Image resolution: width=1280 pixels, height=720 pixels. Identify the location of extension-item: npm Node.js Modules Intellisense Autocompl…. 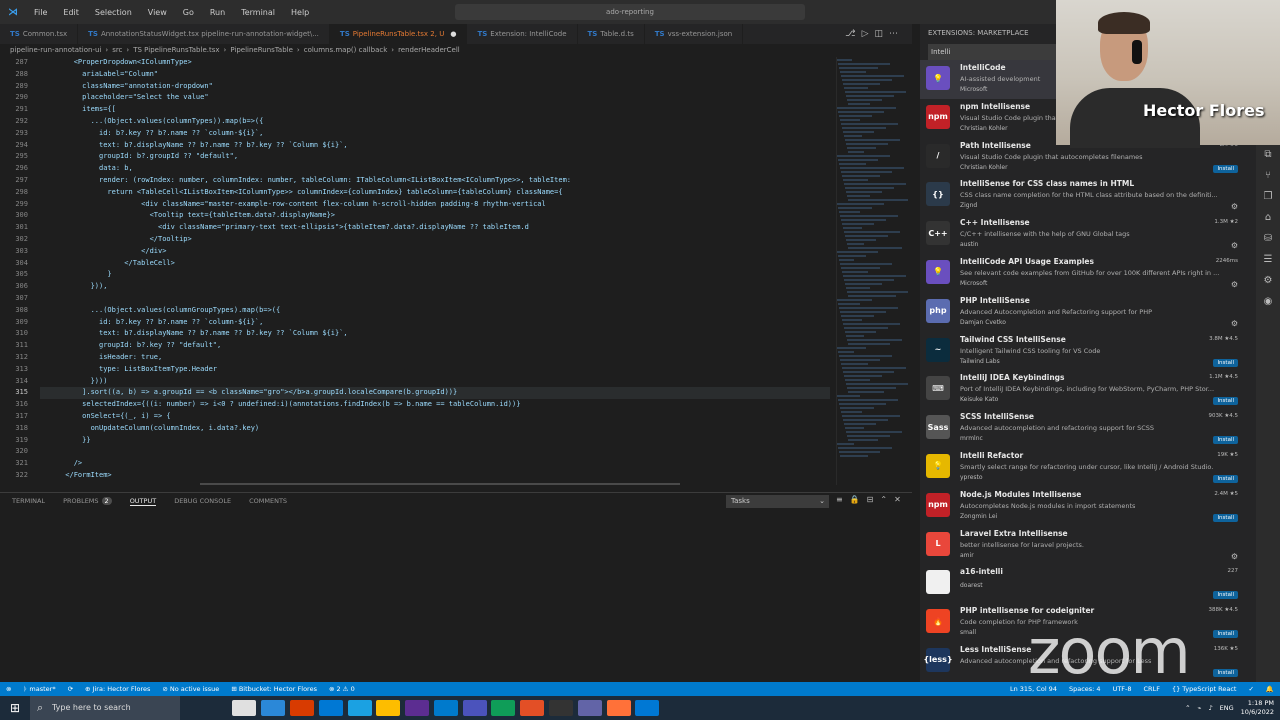
(1088, 506).